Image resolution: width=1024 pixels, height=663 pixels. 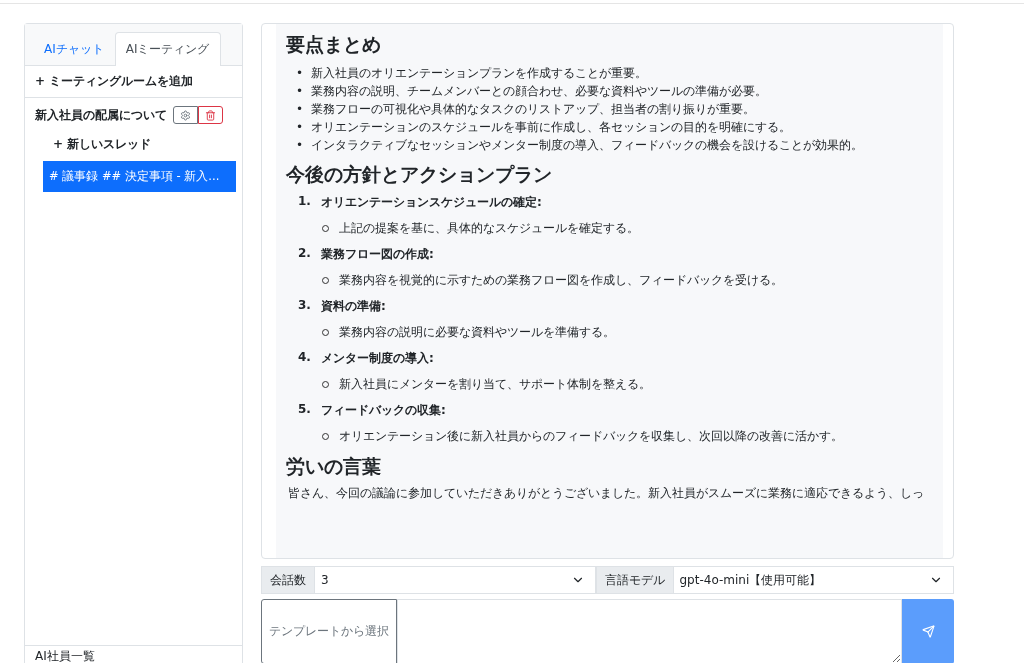 What do you see at coordinates (334, 466) in the screenshot?
I see `section-heading: 労いの言葉` at bounding box center [334, 466].